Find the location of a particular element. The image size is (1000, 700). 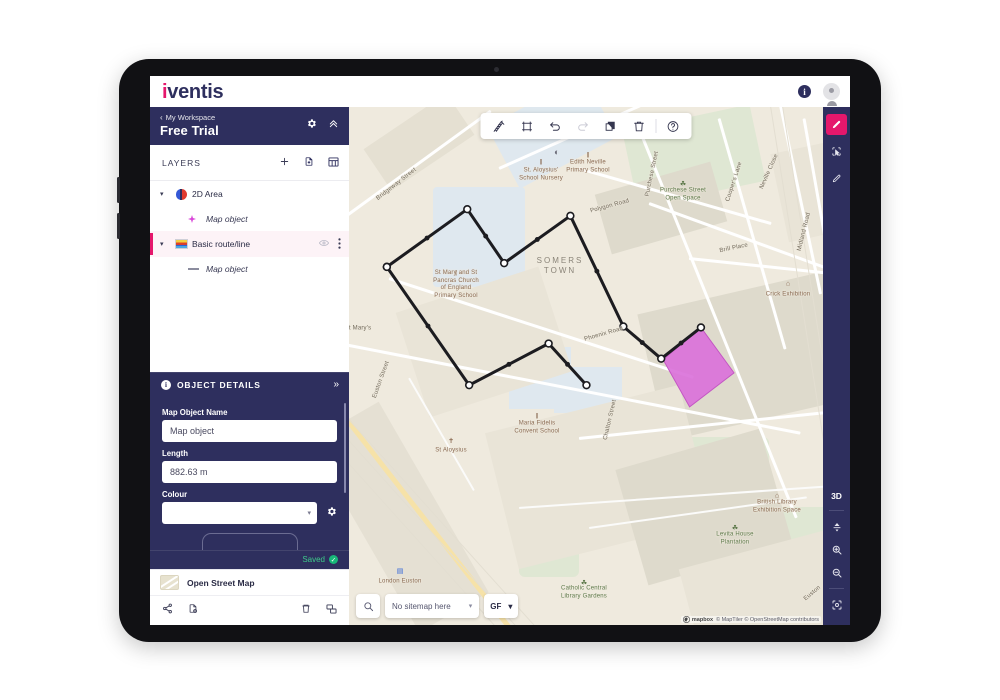

map-label-line: London Euston is located at coordinates (400, 581).